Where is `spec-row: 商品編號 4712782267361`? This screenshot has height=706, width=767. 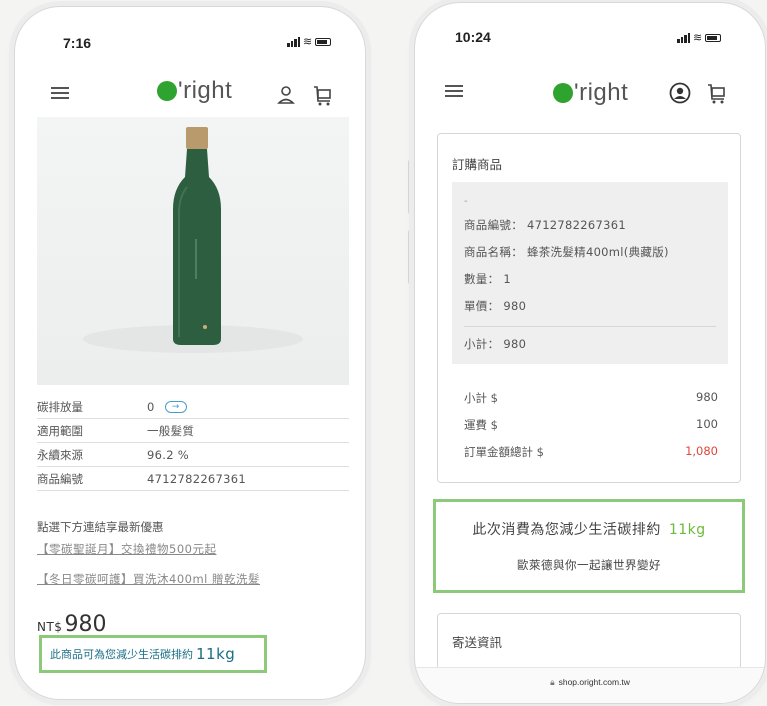 spec-row: 商品編號 4712782267361 is located at coordinates (193, 479).